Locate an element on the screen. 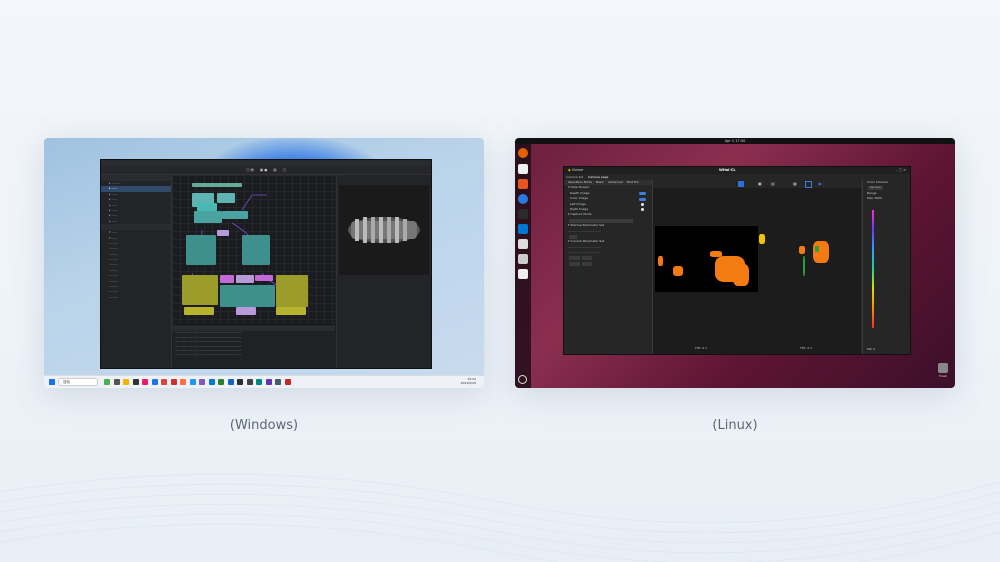 The width and height of the screenshot is (1000, 562). chrome-icon is located at coordinates (164, 382).